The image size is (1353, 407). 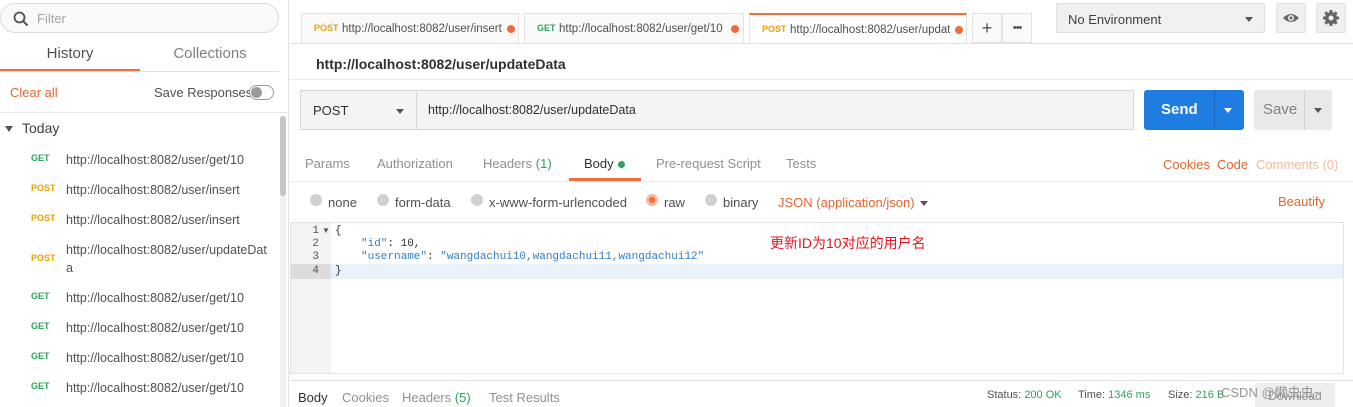 I want to click on status-value: 200 OK, so click(x=1042, y=395).